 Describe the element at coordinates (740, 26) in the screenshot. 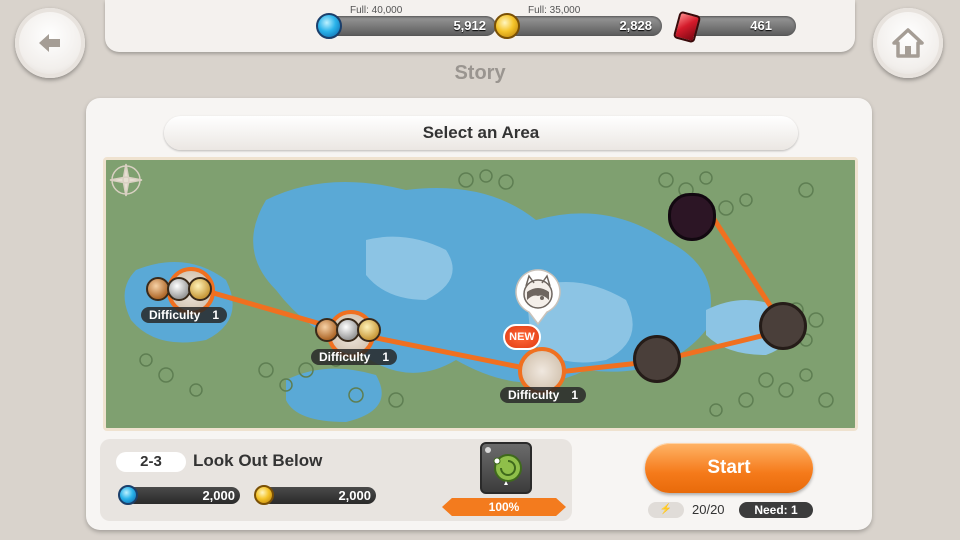

I see `red-crystal-bar: 461` at that location.